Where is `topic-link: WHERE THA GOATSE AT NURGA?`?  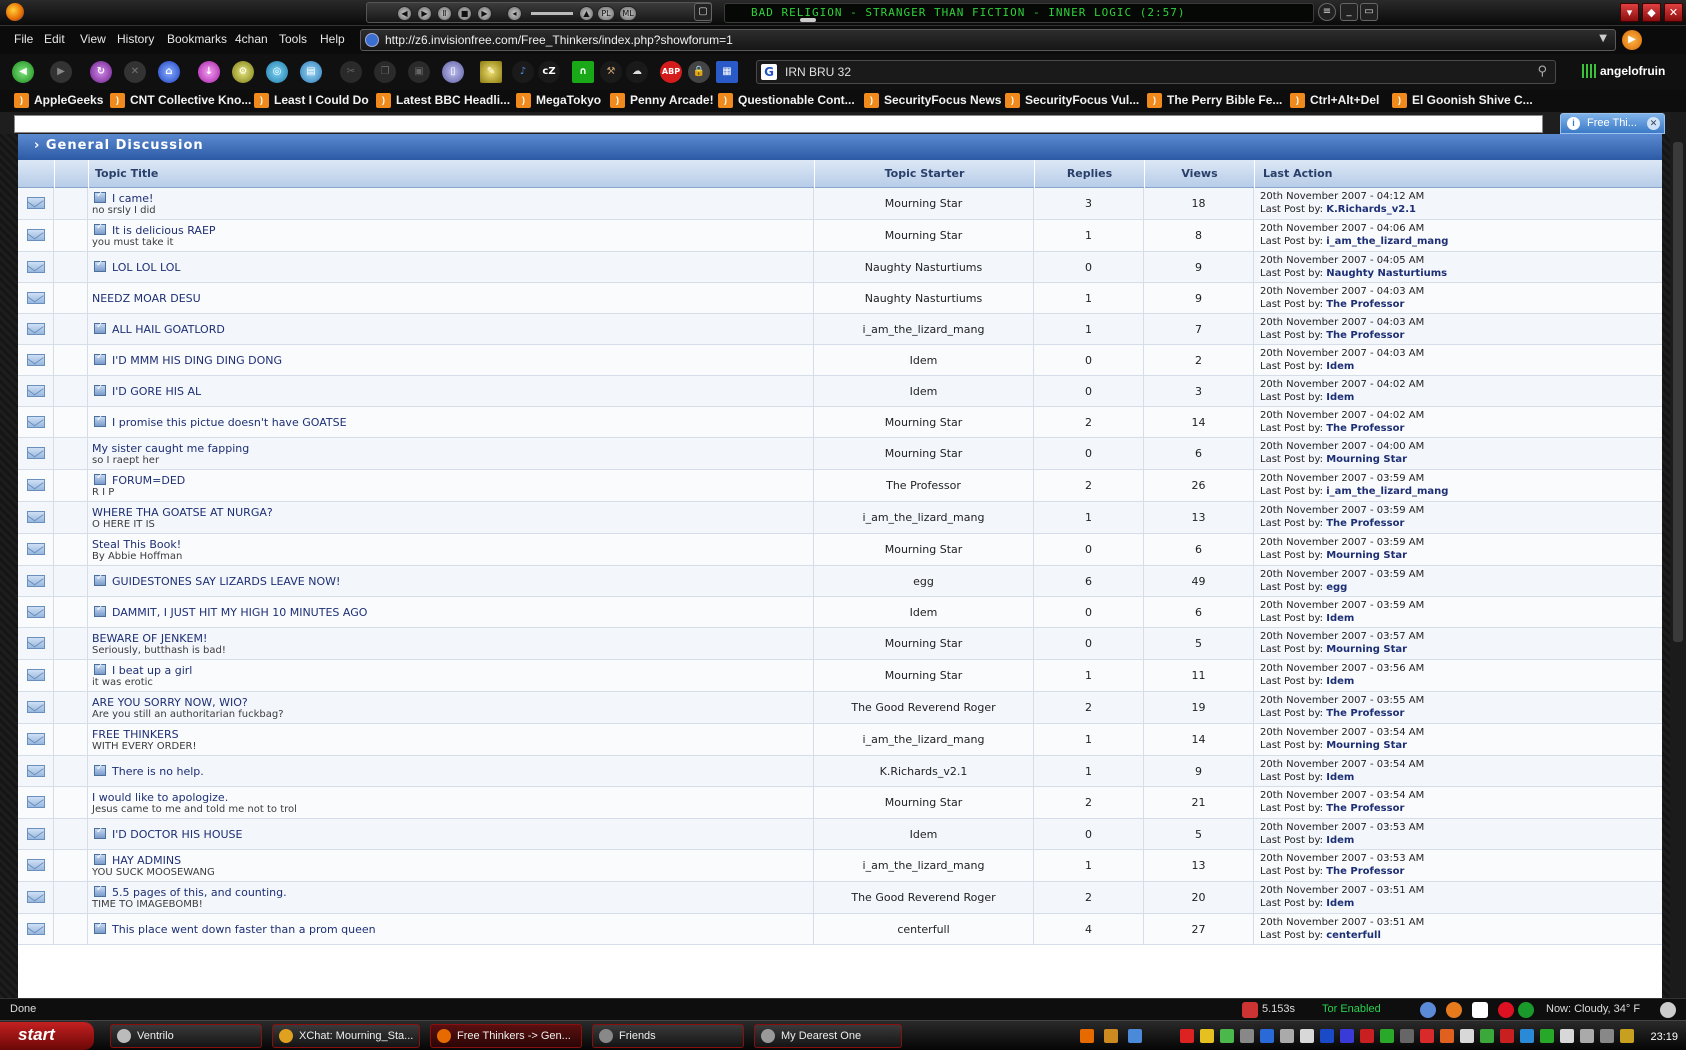
topic-link: WHERE THA GOATSE AT NURGA? is located at coordinates (182, 512).